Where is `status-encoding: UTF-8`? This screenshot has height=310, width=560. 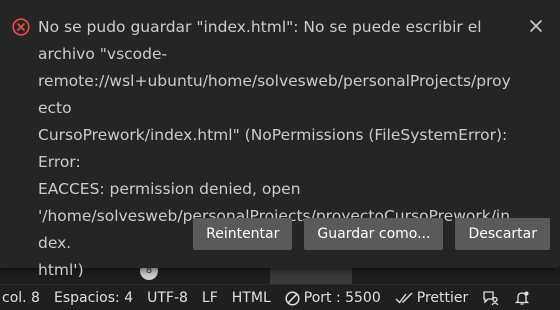
status-encoding: UTF-8 is located at coordinates (167, 297).